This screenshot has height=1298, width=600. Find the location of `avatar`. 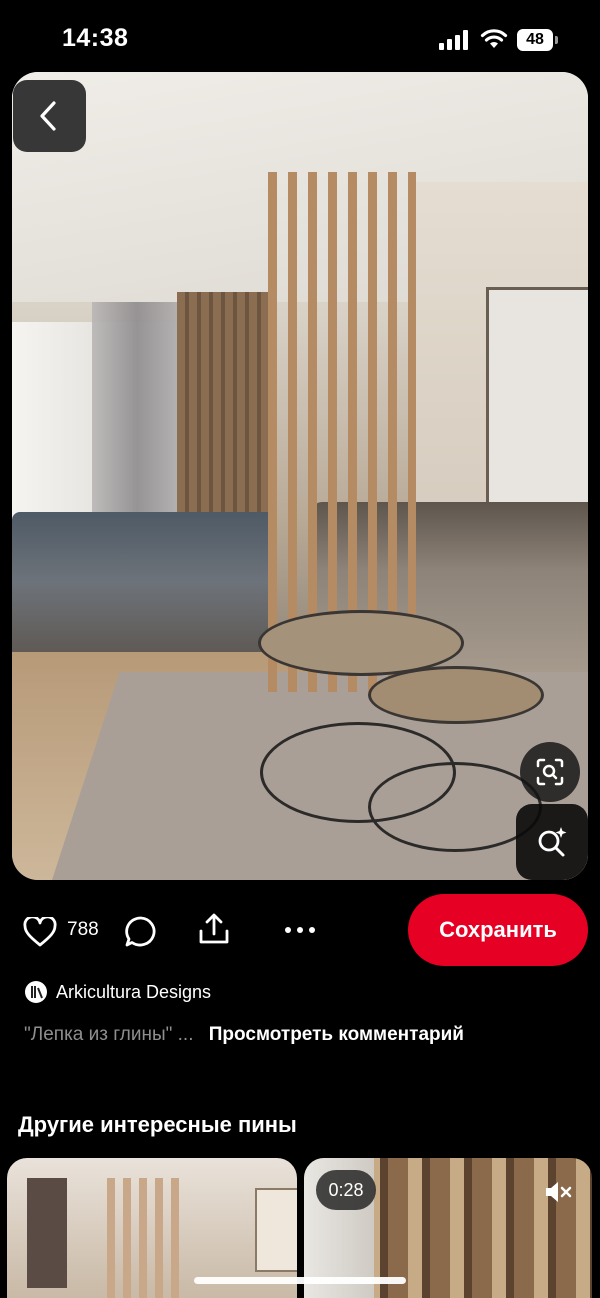

avatar is located at coordinates (36, 992).